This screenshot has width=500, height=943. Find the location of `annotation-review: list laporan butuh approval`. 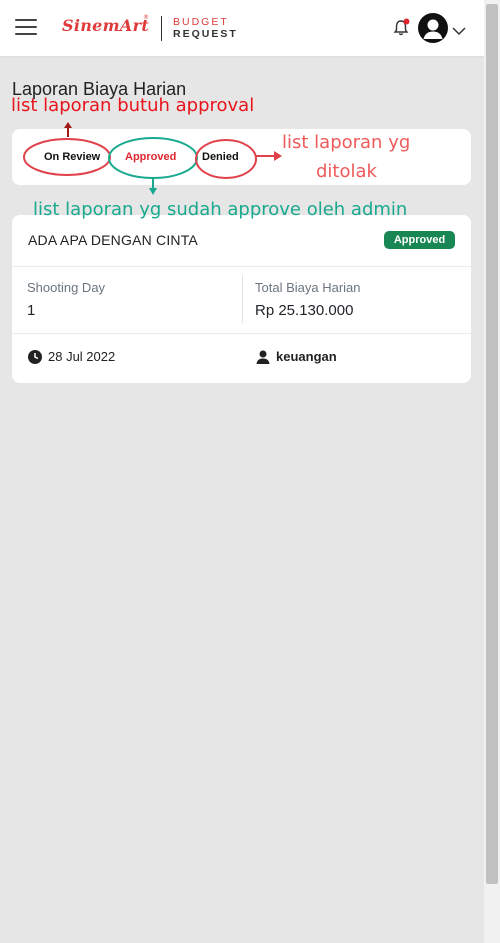

annotation-review: list laporan butuh approval is located at coordinates (133, 105).